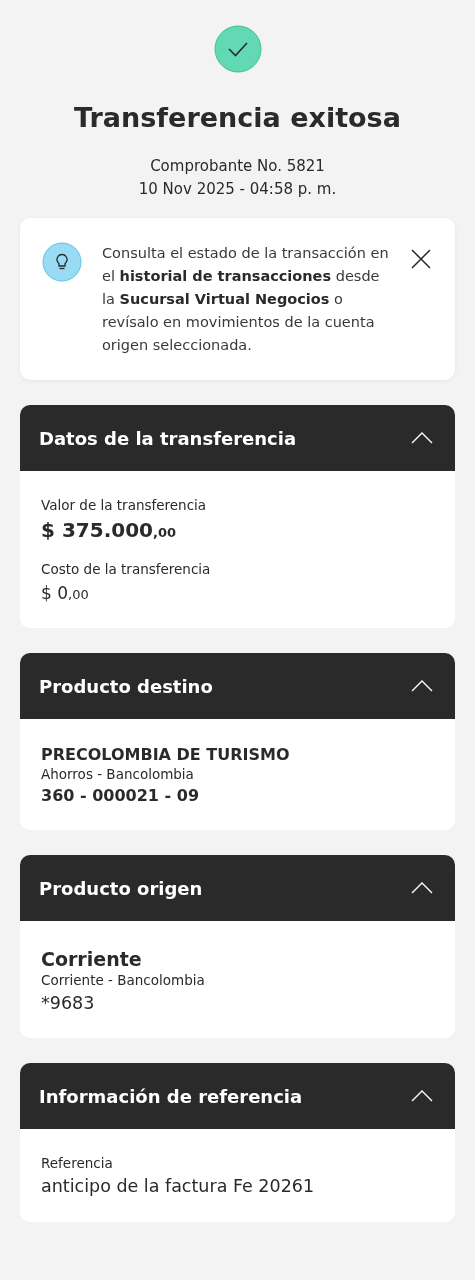 The height and width of the screenshot is (1280, 475). I want to click on field-label: Costo de la transferencia, so click(126, 569).